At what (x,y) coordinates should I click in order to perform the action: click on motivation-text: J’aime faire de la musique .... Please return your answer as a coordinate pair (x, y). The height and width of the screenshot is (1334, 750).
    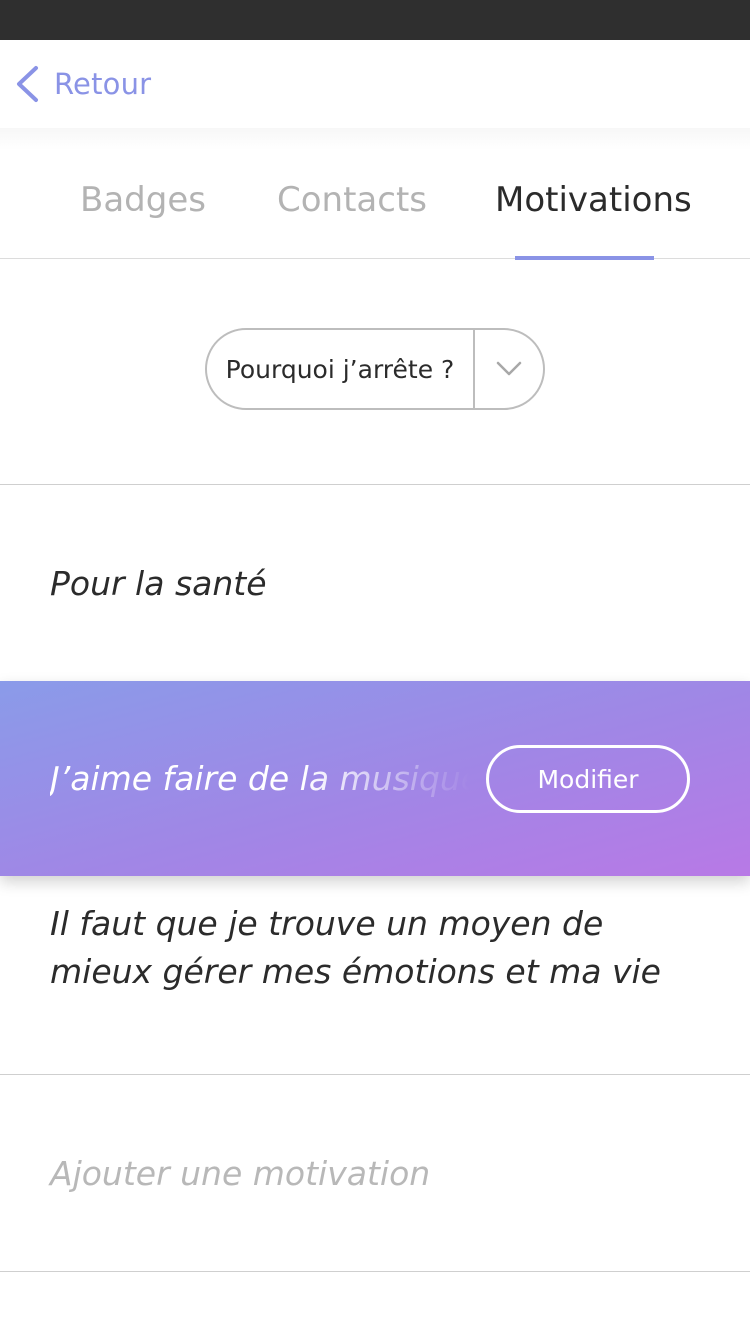
    Looking at the image, I should click on (260, 778).